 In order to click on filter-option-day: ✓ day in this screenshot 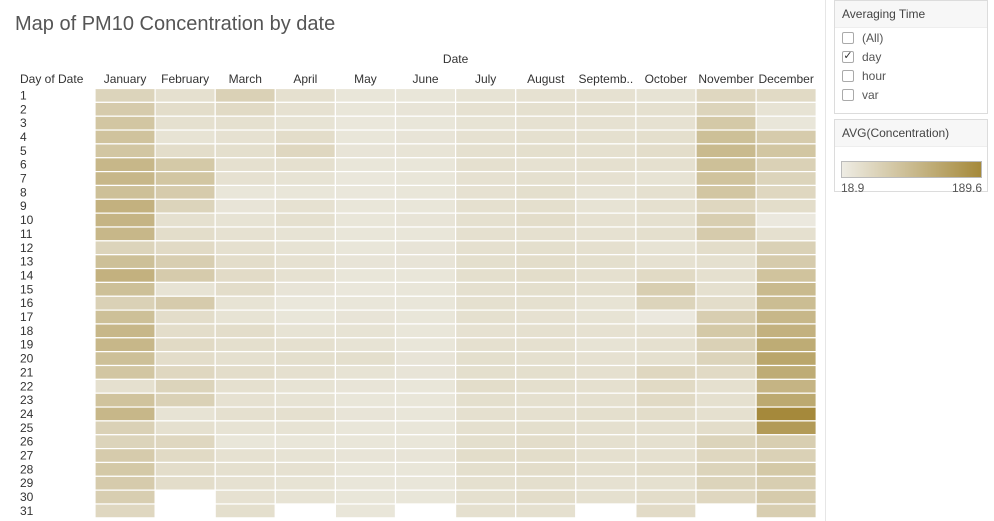, I will do `click(911, 56)`.